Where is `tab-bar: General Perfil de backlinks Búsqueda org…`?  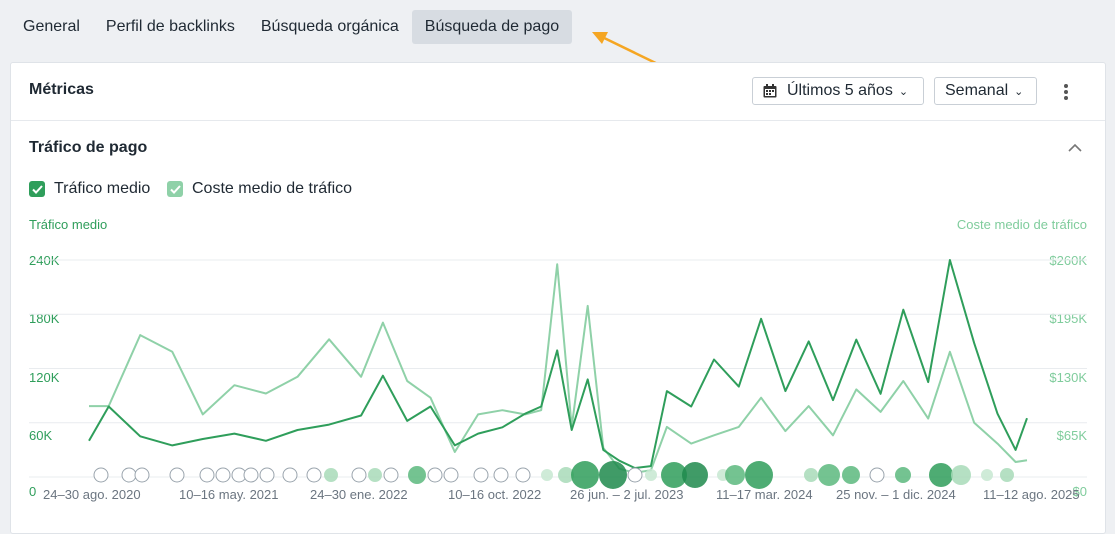 tab-bar: General Perfil de backlinks Búsqueda org… is located at coordinates (291, 27).